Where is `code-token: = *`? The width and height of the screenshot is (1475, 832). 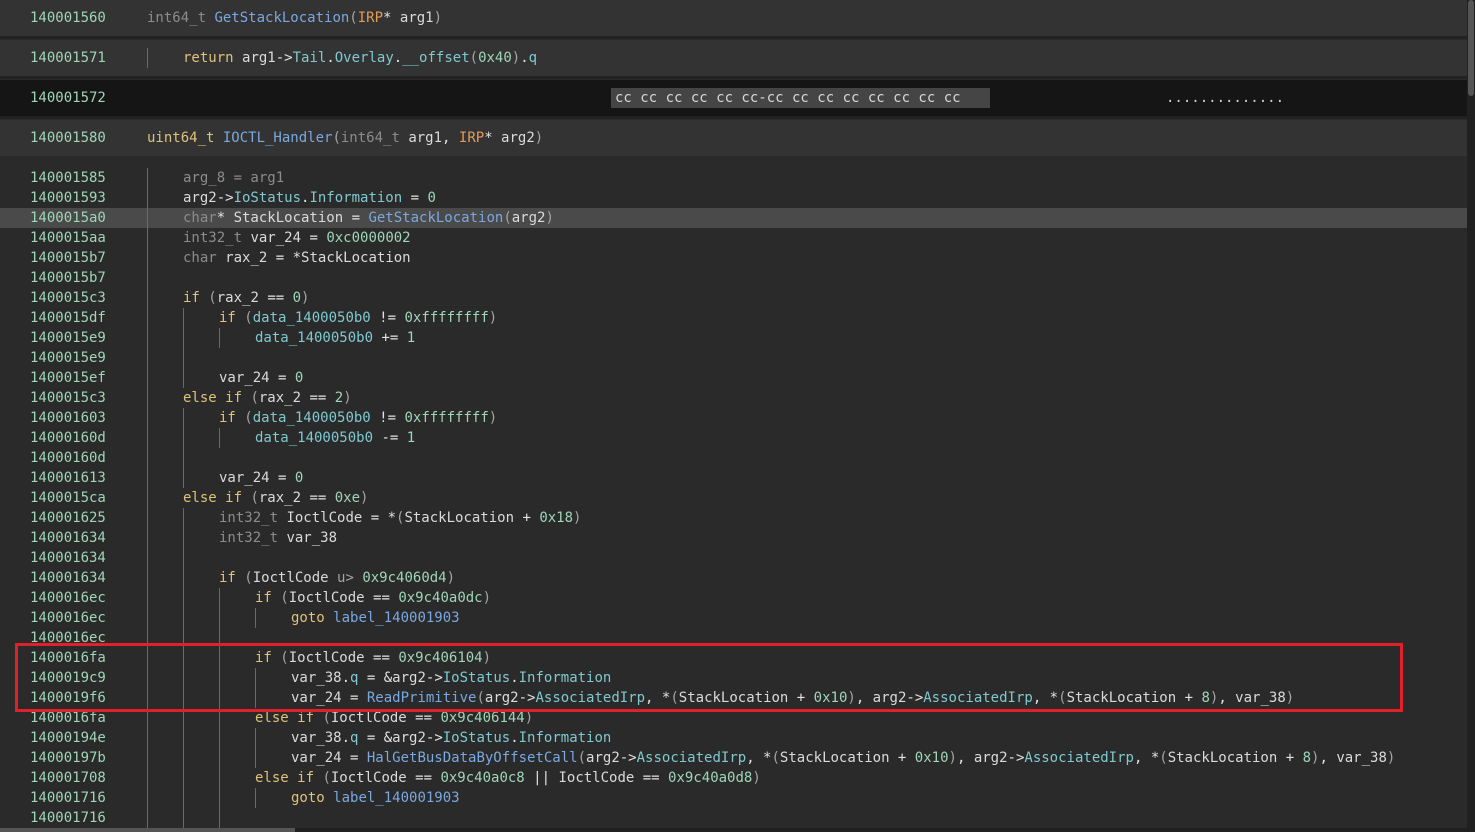
code-token: = * is located at coordinates (284, 258).